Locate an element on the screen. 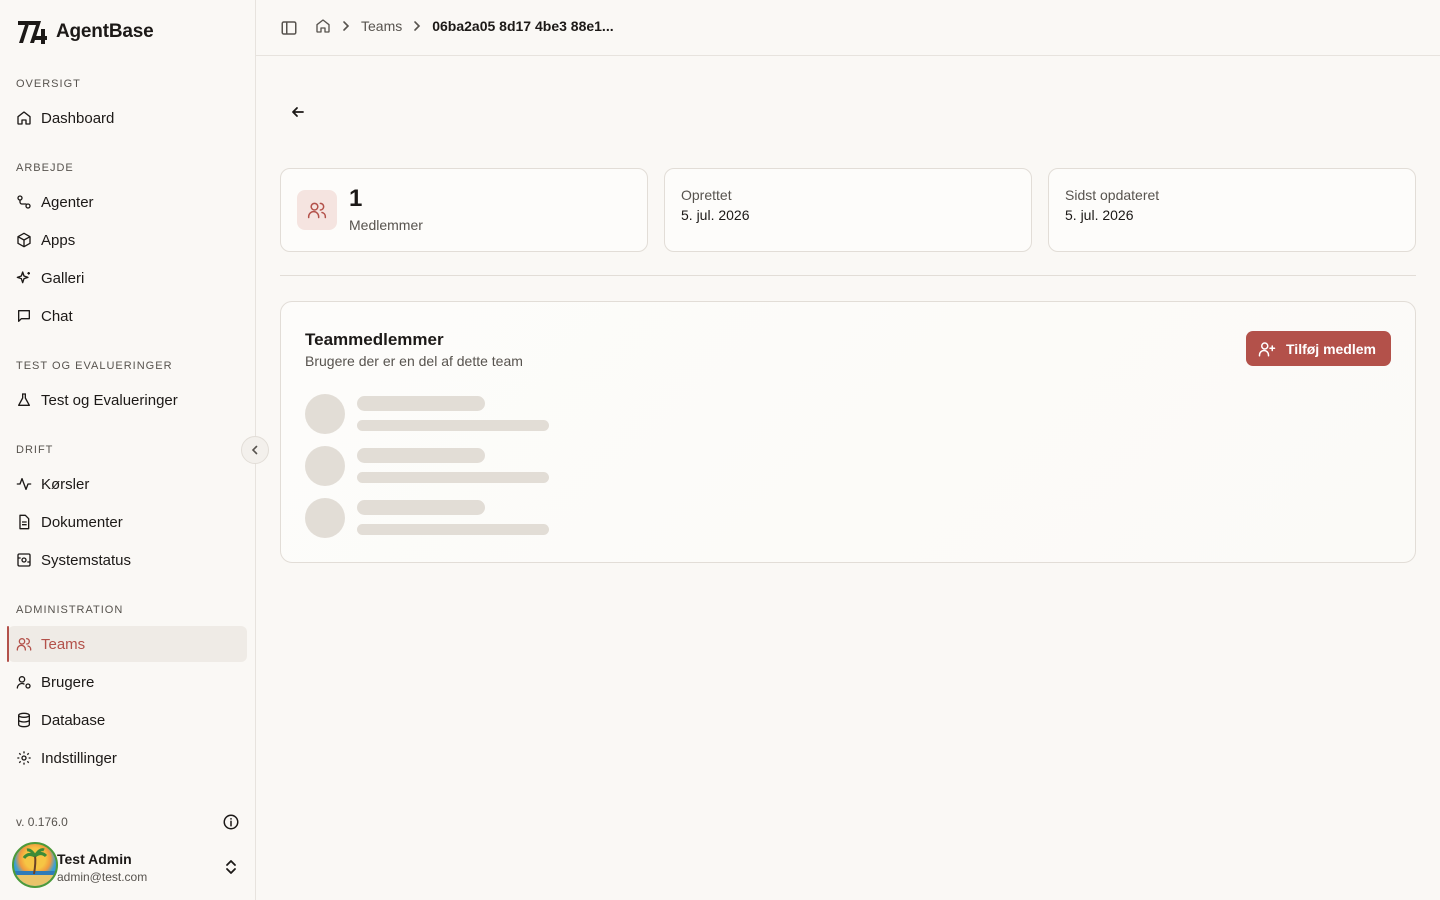 The height and width of the screenshot is (900, 1440). chevron-left-icon is located at coordinates (254, 450).